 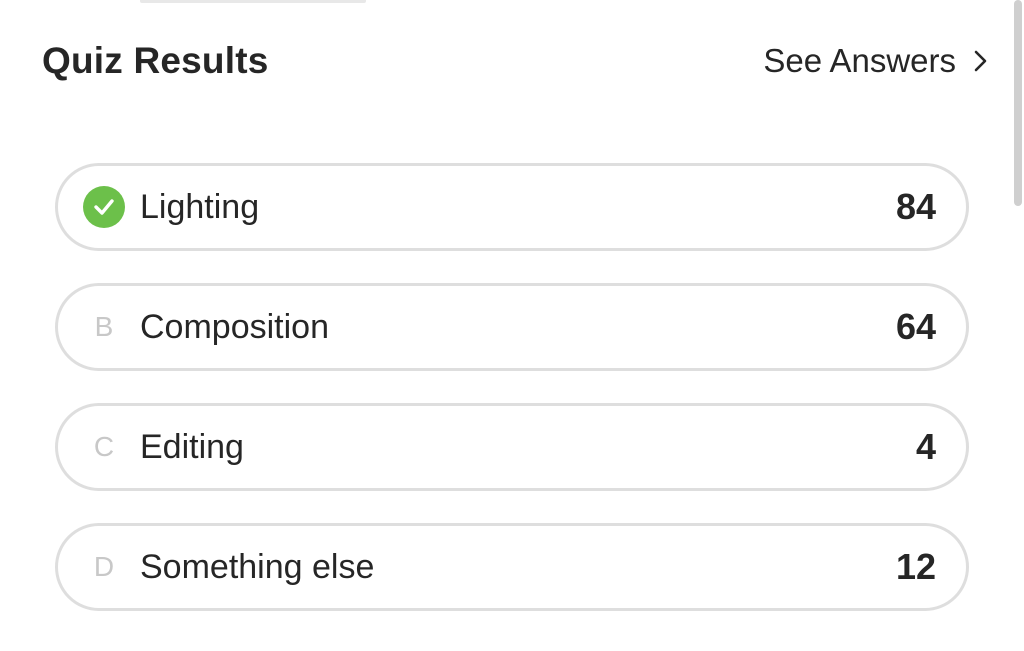 What do you see at coordinates (234, 326) in the screenshot?
I see `option-label: Composition` at bounding box center [234, 326].